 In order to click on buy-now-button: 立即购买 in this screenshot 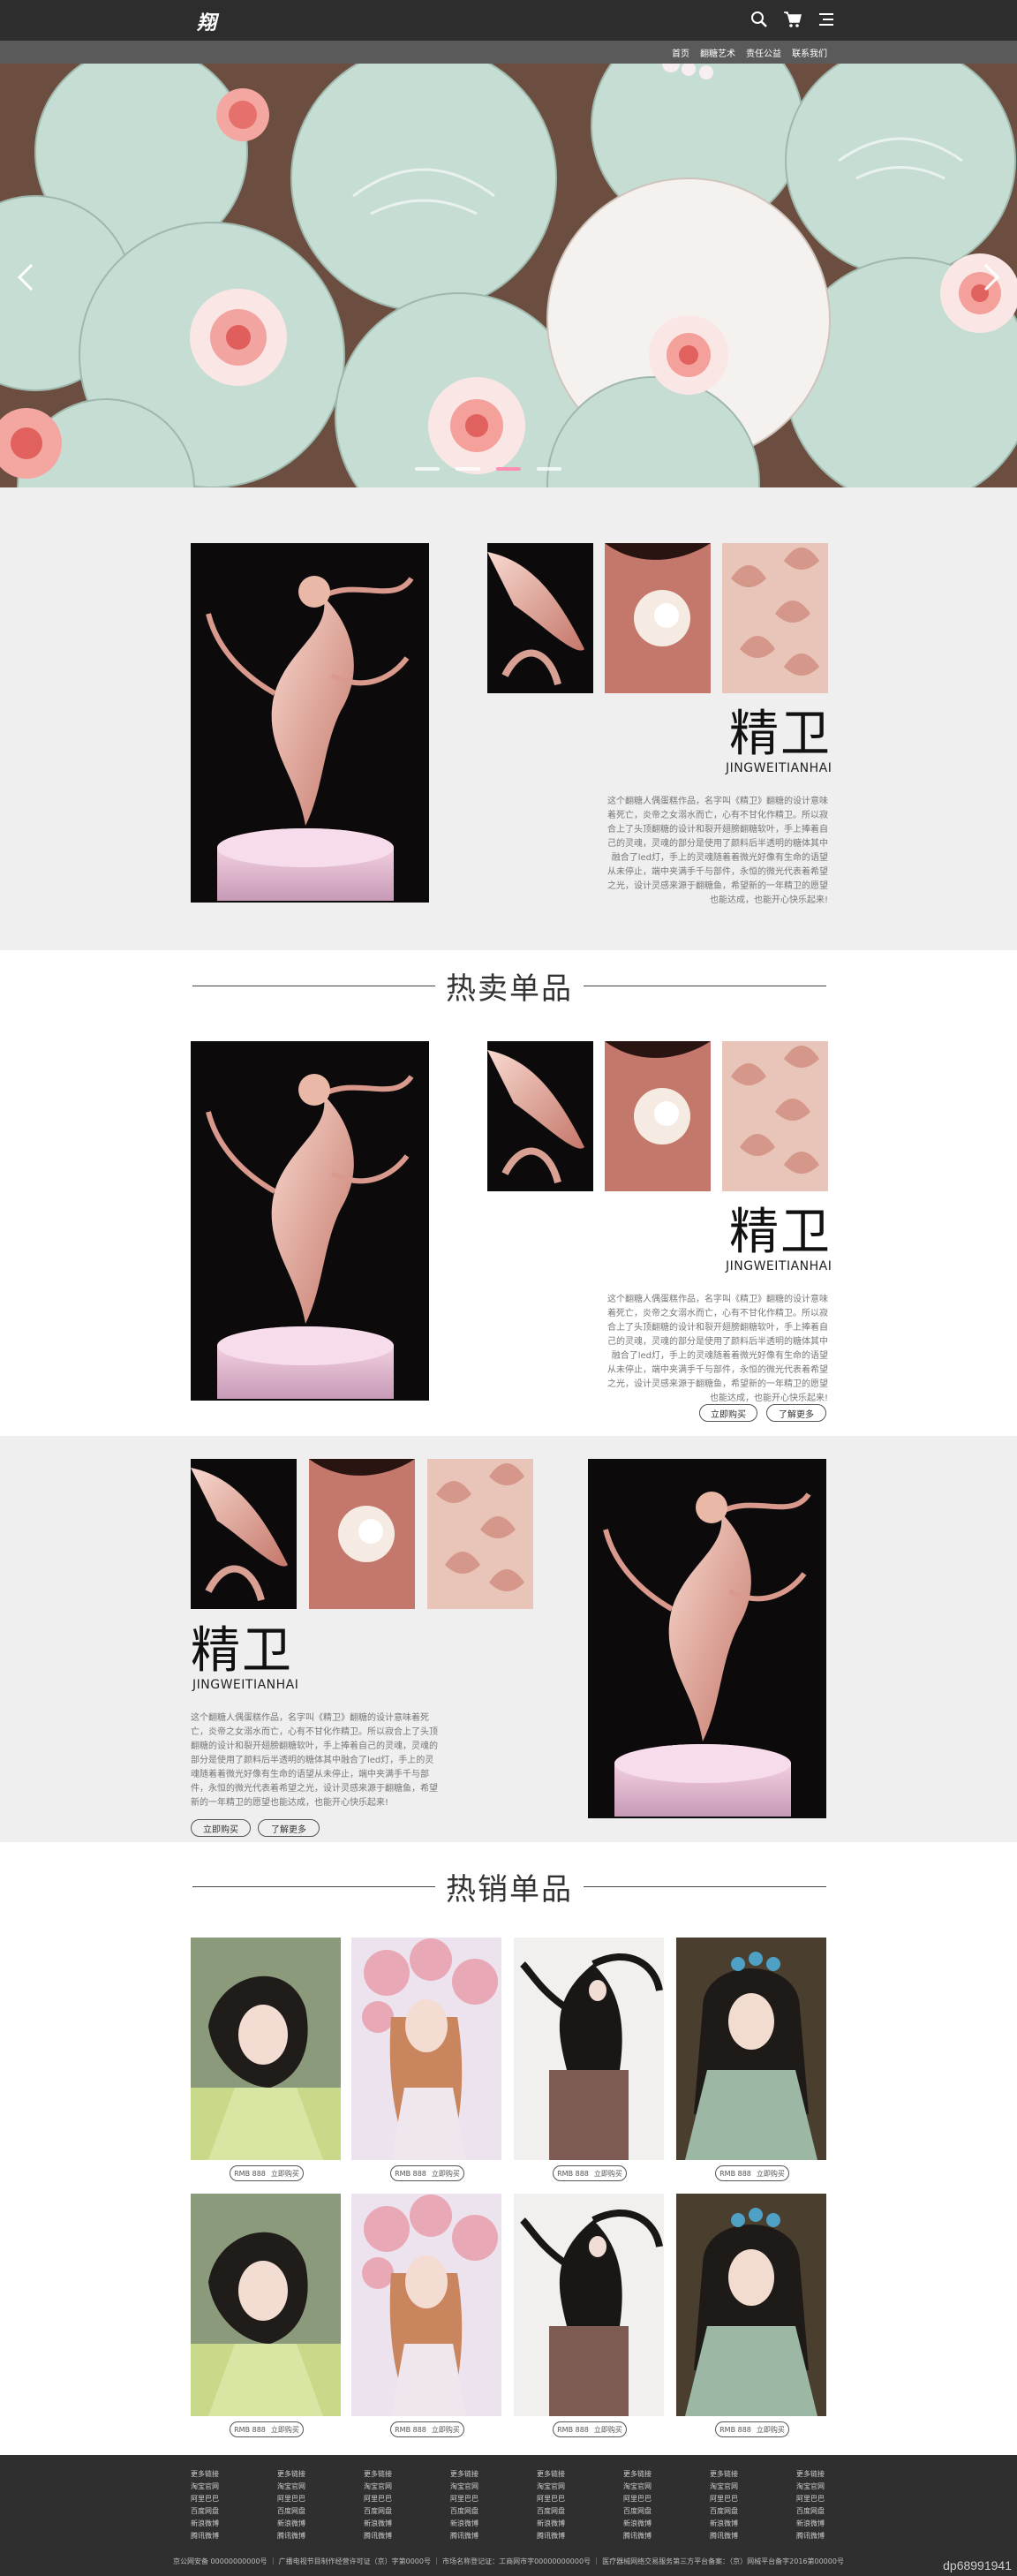, I will do `click(221, 1828)`.